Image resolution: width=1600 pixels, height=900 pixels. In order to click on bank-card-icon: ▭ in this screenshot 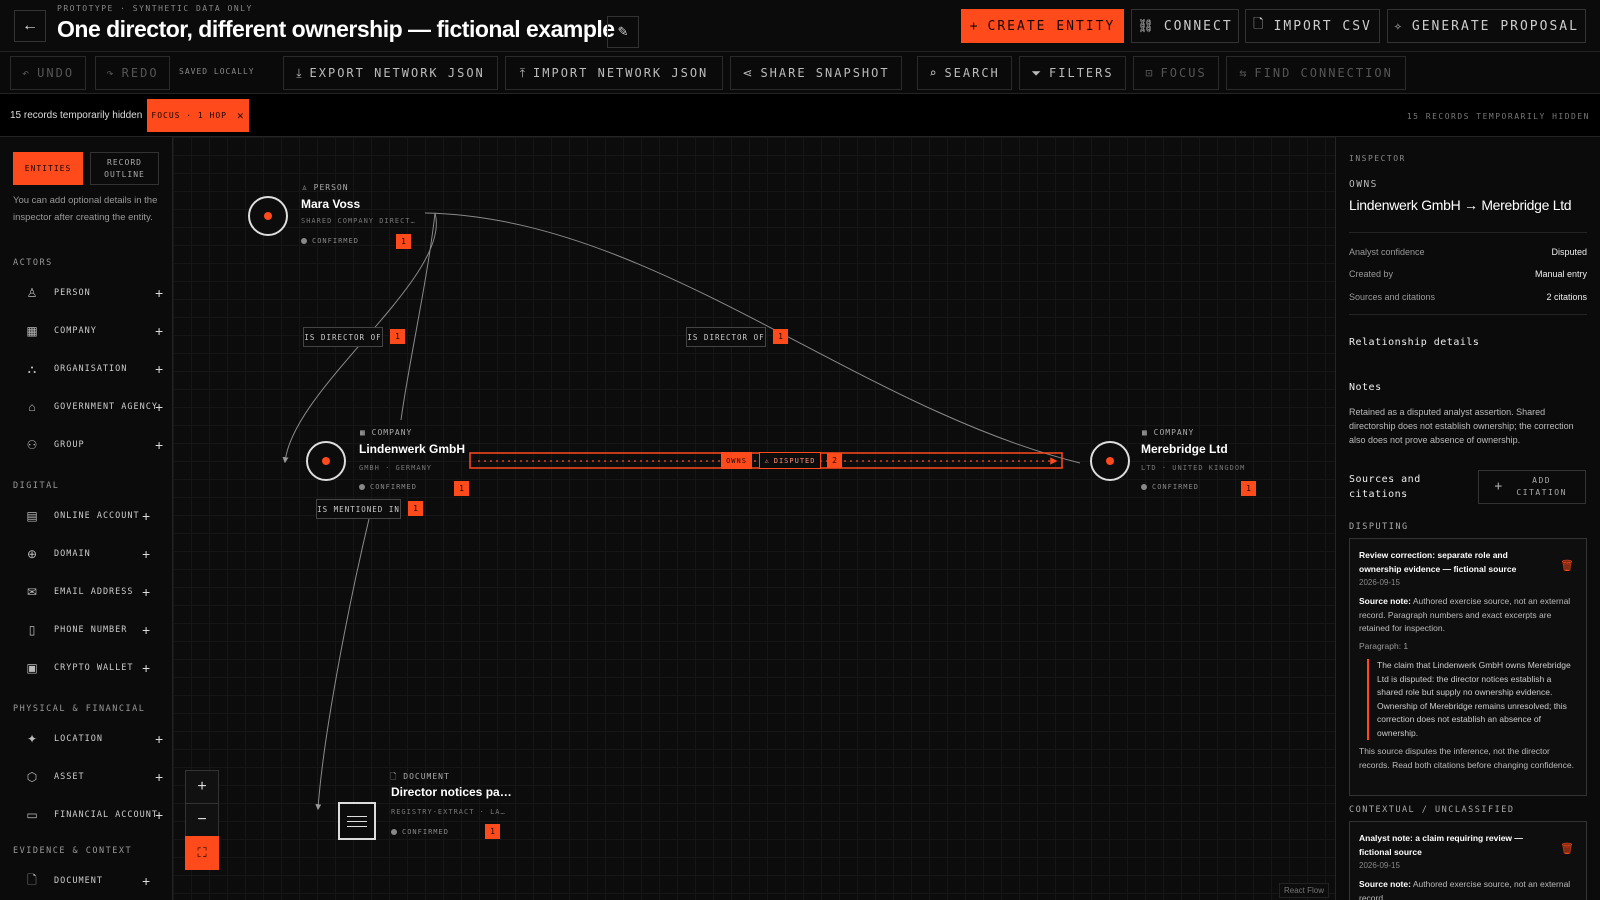, I will do `click(32, 815)`.